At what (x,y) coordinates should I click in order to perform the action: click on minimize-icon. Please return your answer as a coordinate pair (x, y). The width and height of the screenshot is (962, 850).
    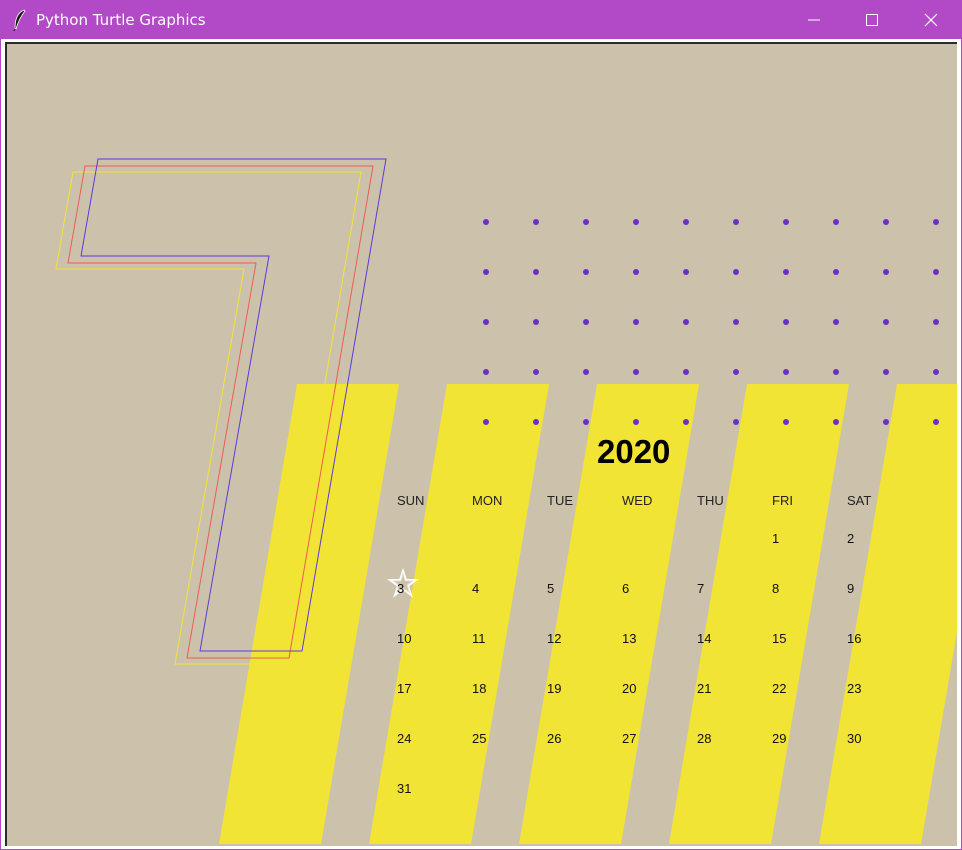
    Looking at the image, I should click on (814, 20).